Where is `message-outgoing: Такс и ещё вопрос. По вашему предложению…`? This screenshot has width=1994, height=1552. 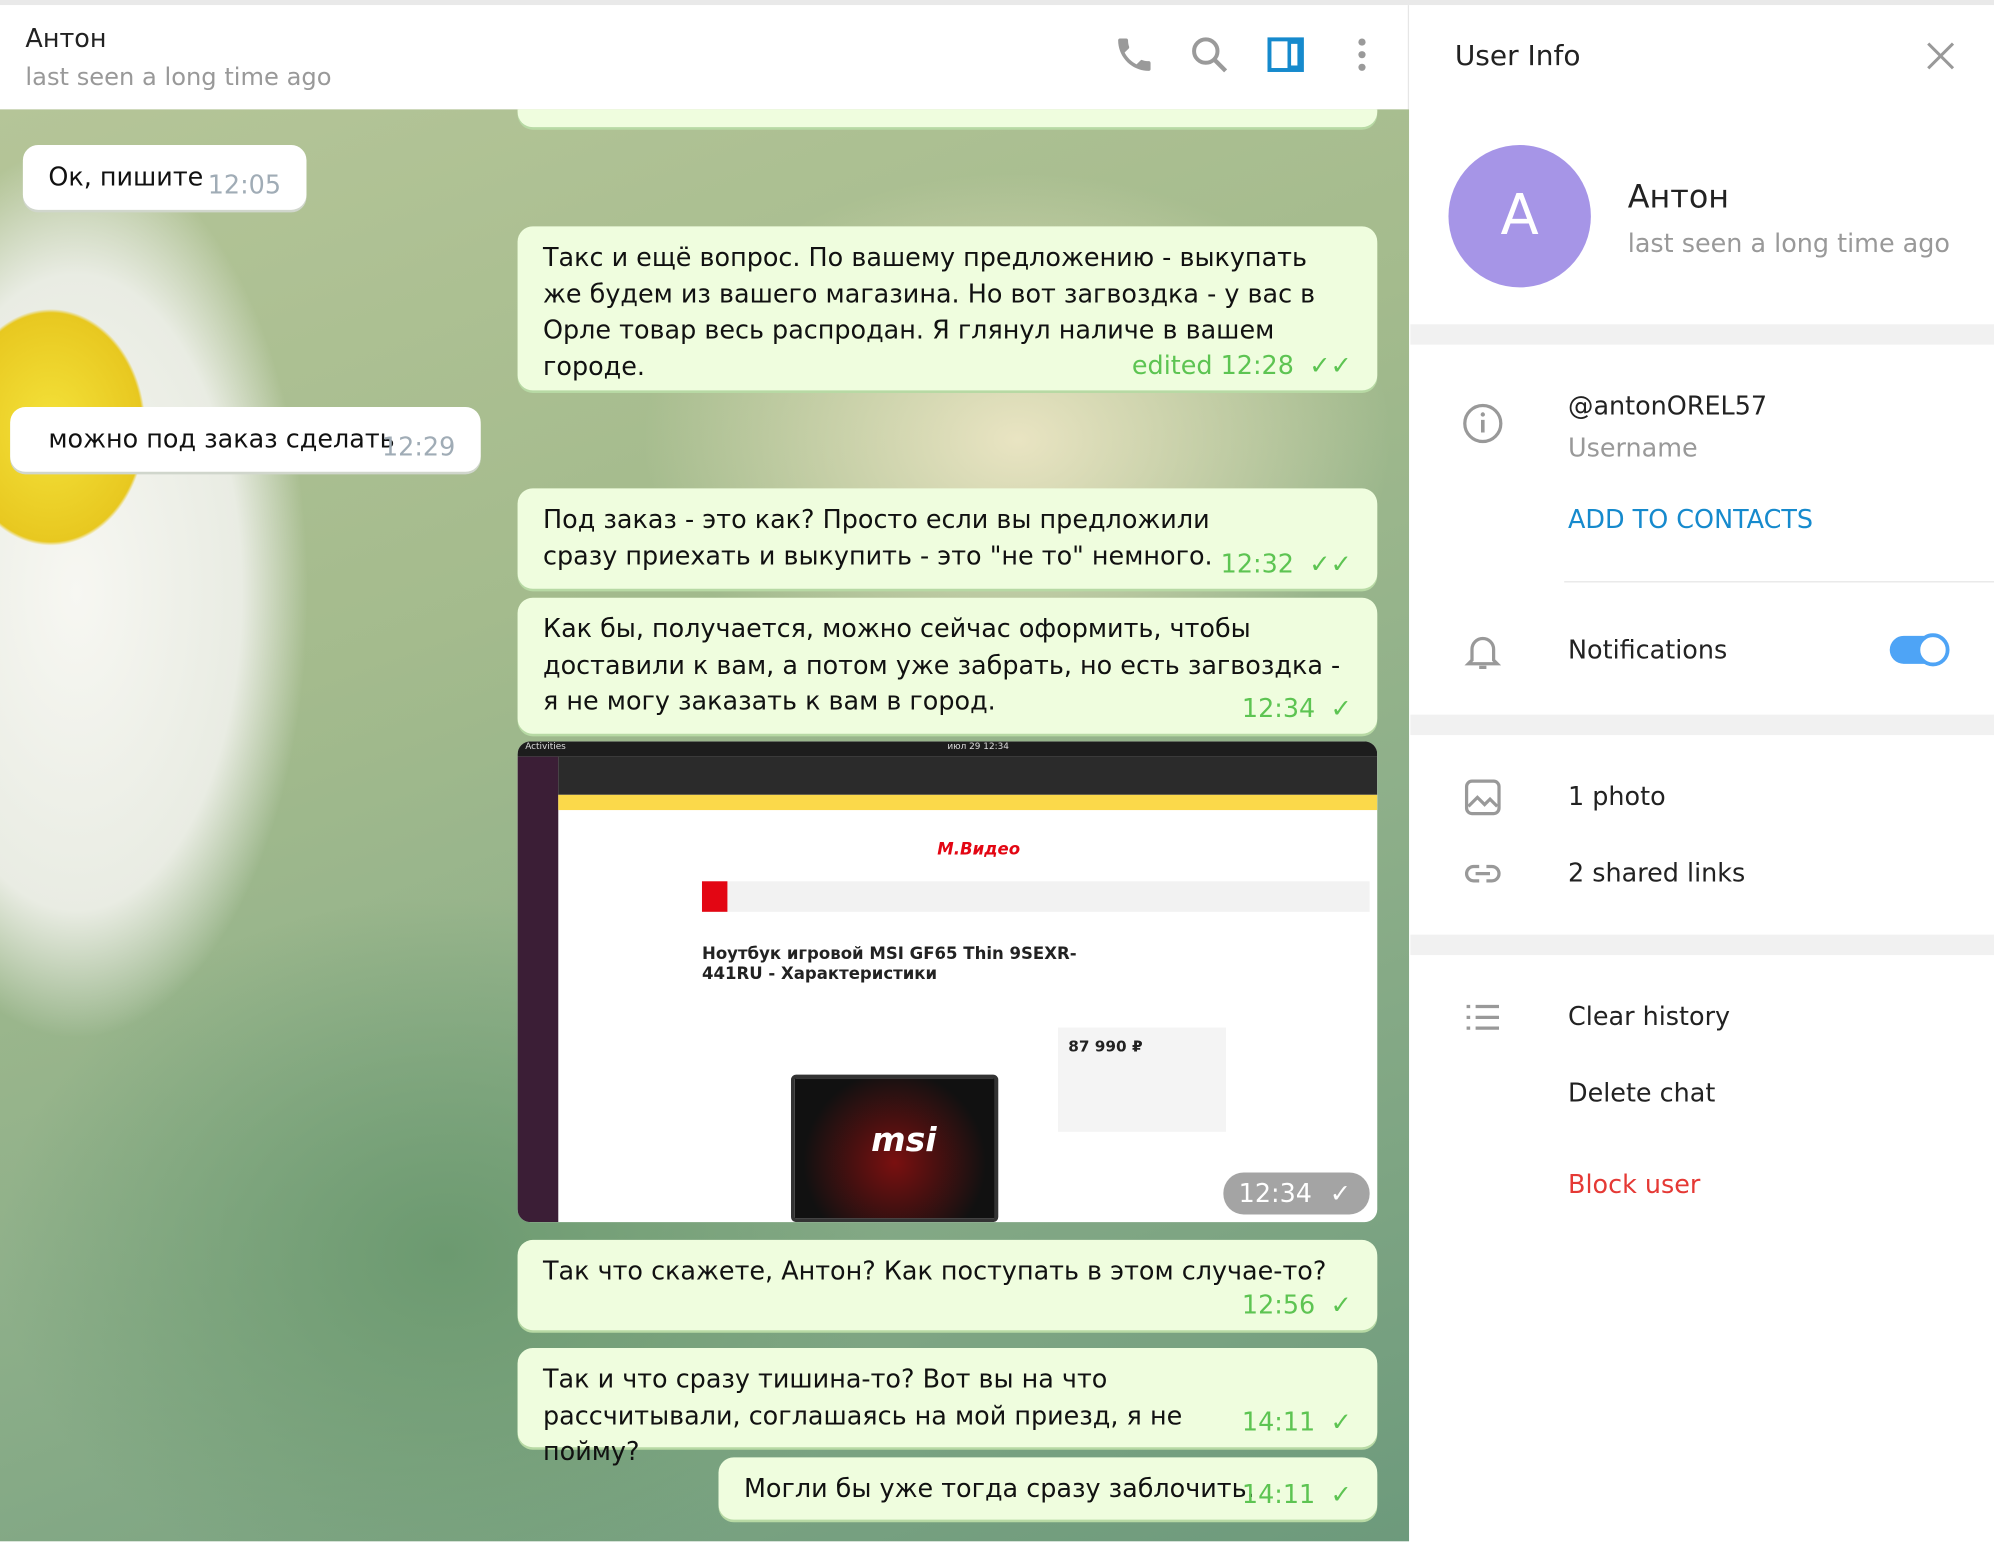
message-outgoing: Такс и ещё вопрос. По вашему предложению… is located at coordinates (947, 308).